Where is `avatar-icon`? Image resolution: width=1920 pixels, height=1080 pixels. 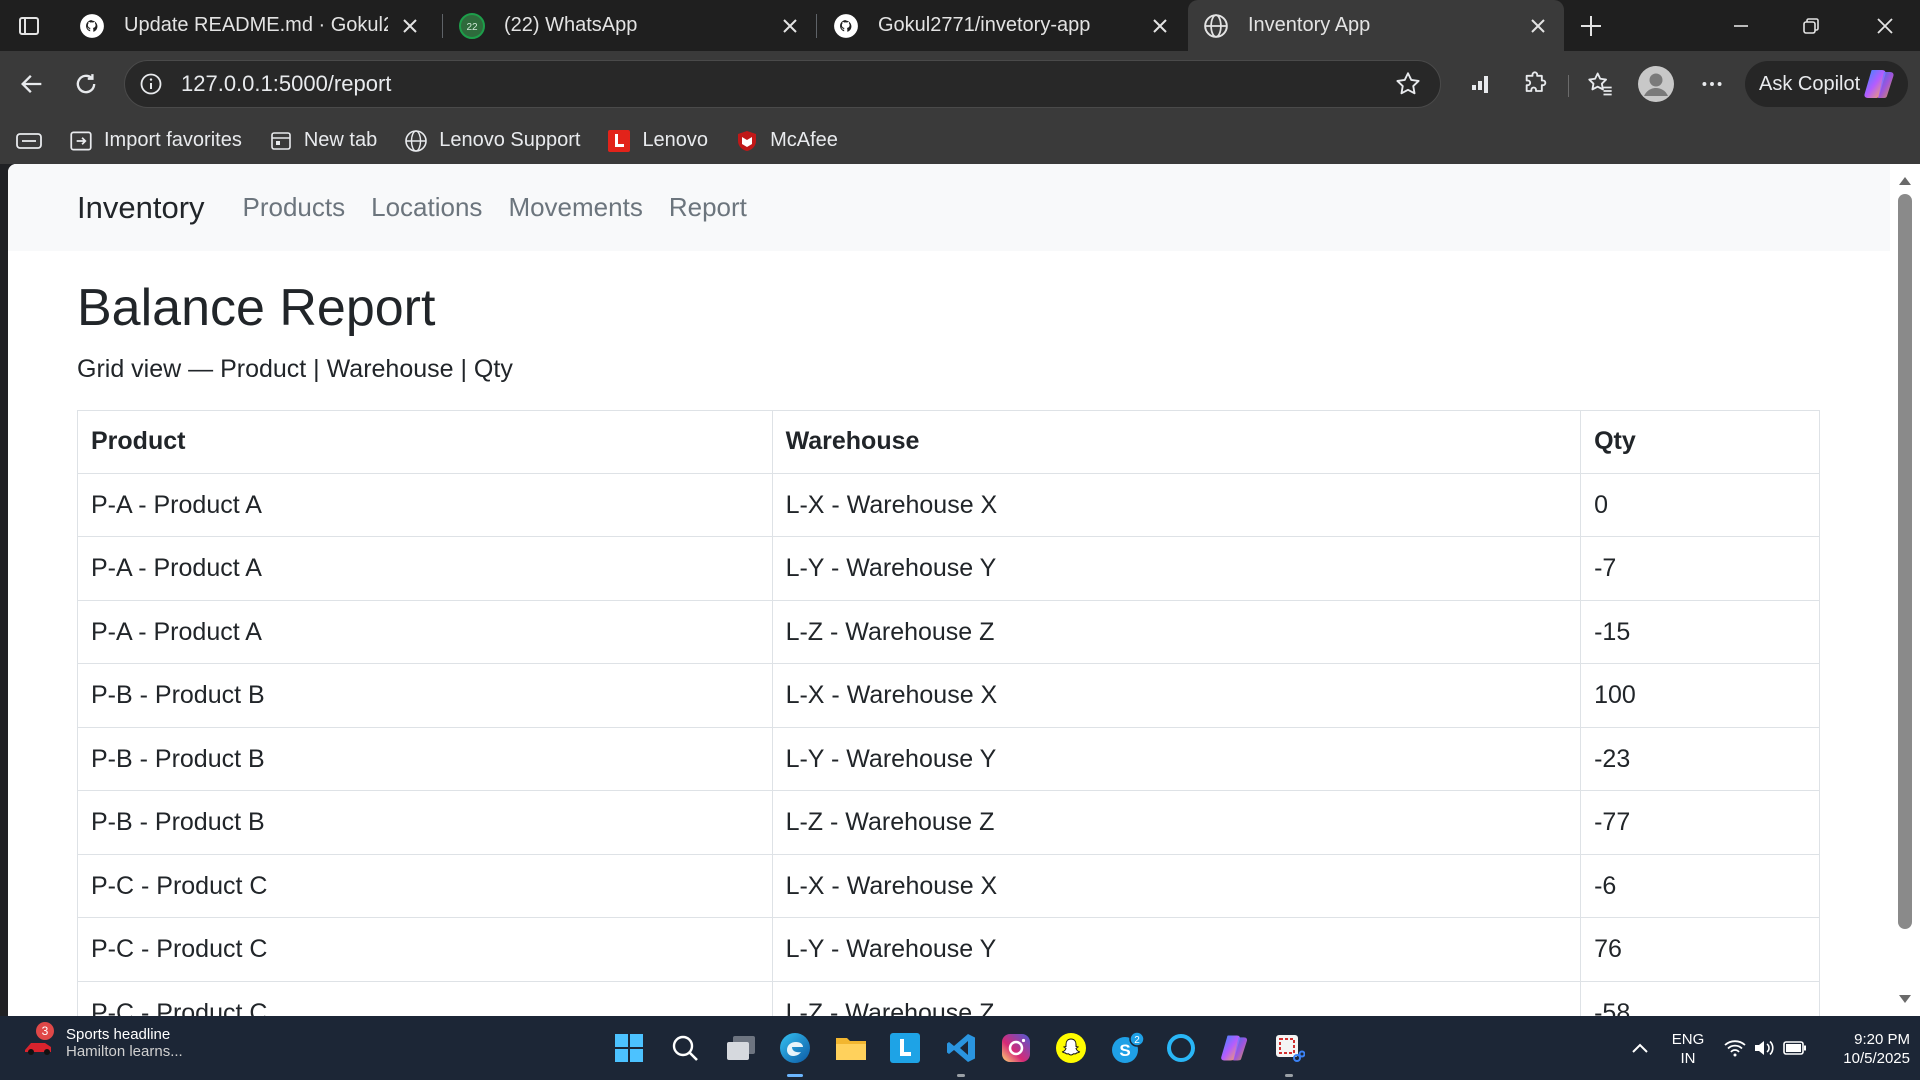
avatar-icon is located at coordinates (1656, 84).